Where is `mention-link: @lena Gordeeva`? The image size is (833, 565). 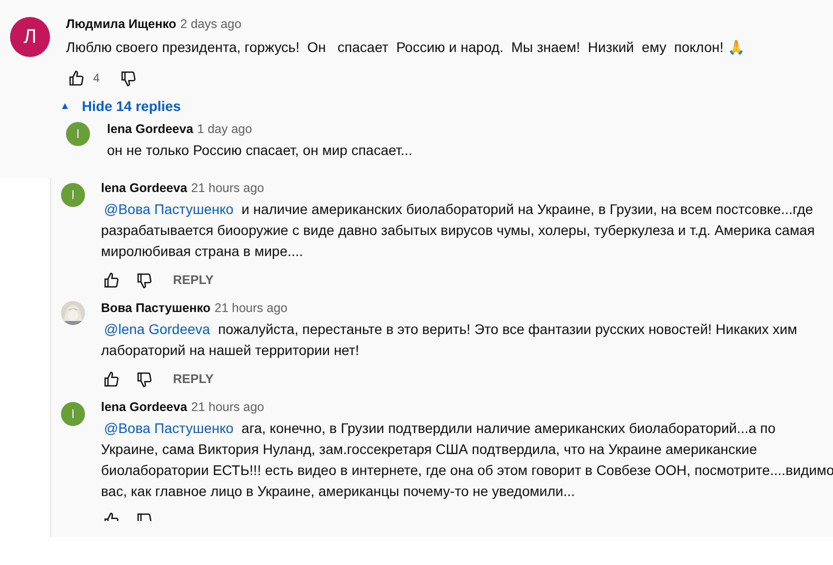 mention-link: @lena Gordeeva is located at coordinates (157, 329).